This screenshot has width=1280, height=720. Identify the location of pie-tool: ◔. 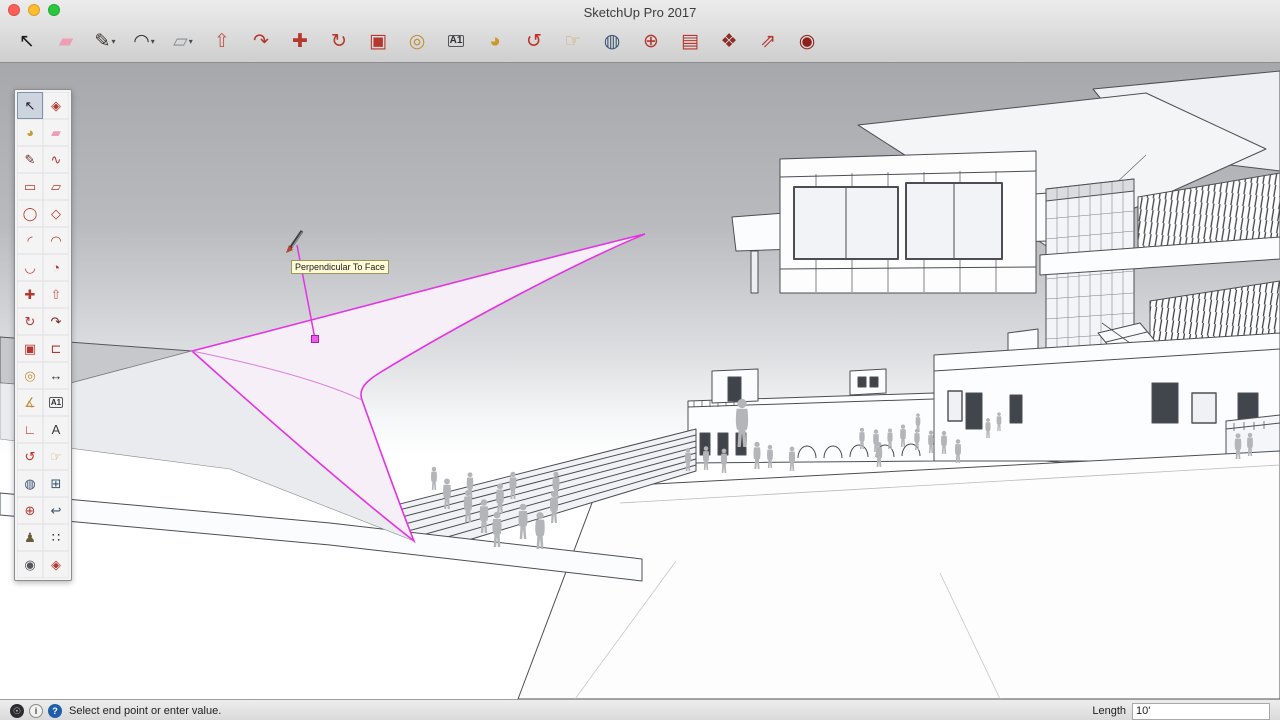
(56, 267).